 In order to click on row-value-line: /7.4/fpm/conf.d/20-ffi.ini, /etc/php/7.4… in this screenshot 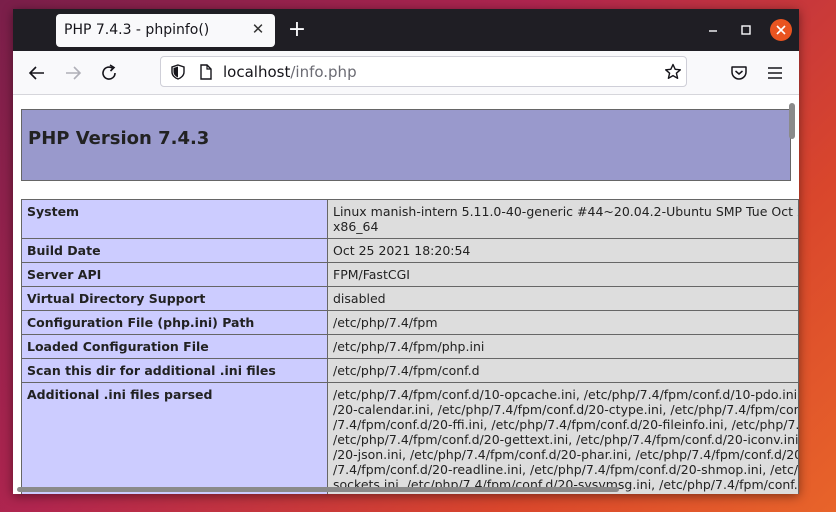, I will do `click(566, 424)`.